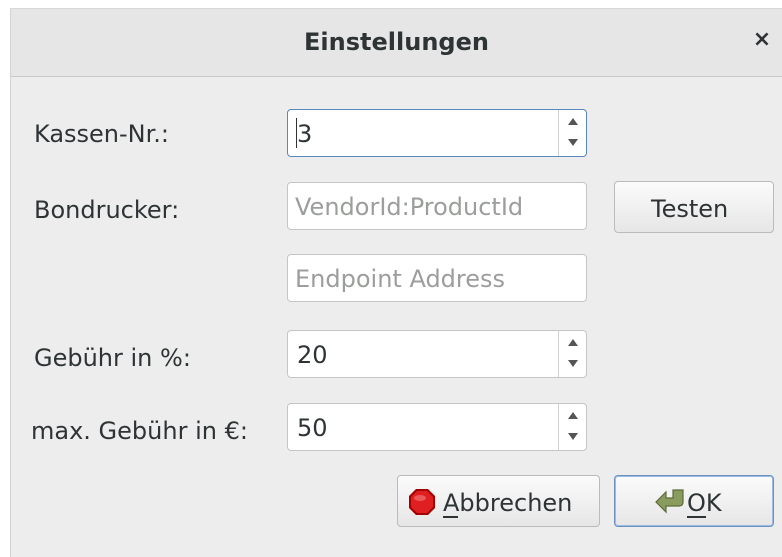 The height and width of the screenshot is (557, 782). What do you see at coordinates (107, 210) in the screenshot?
I see `bondrucker-label: Bondrucker:` at bounding box center [107, 210].